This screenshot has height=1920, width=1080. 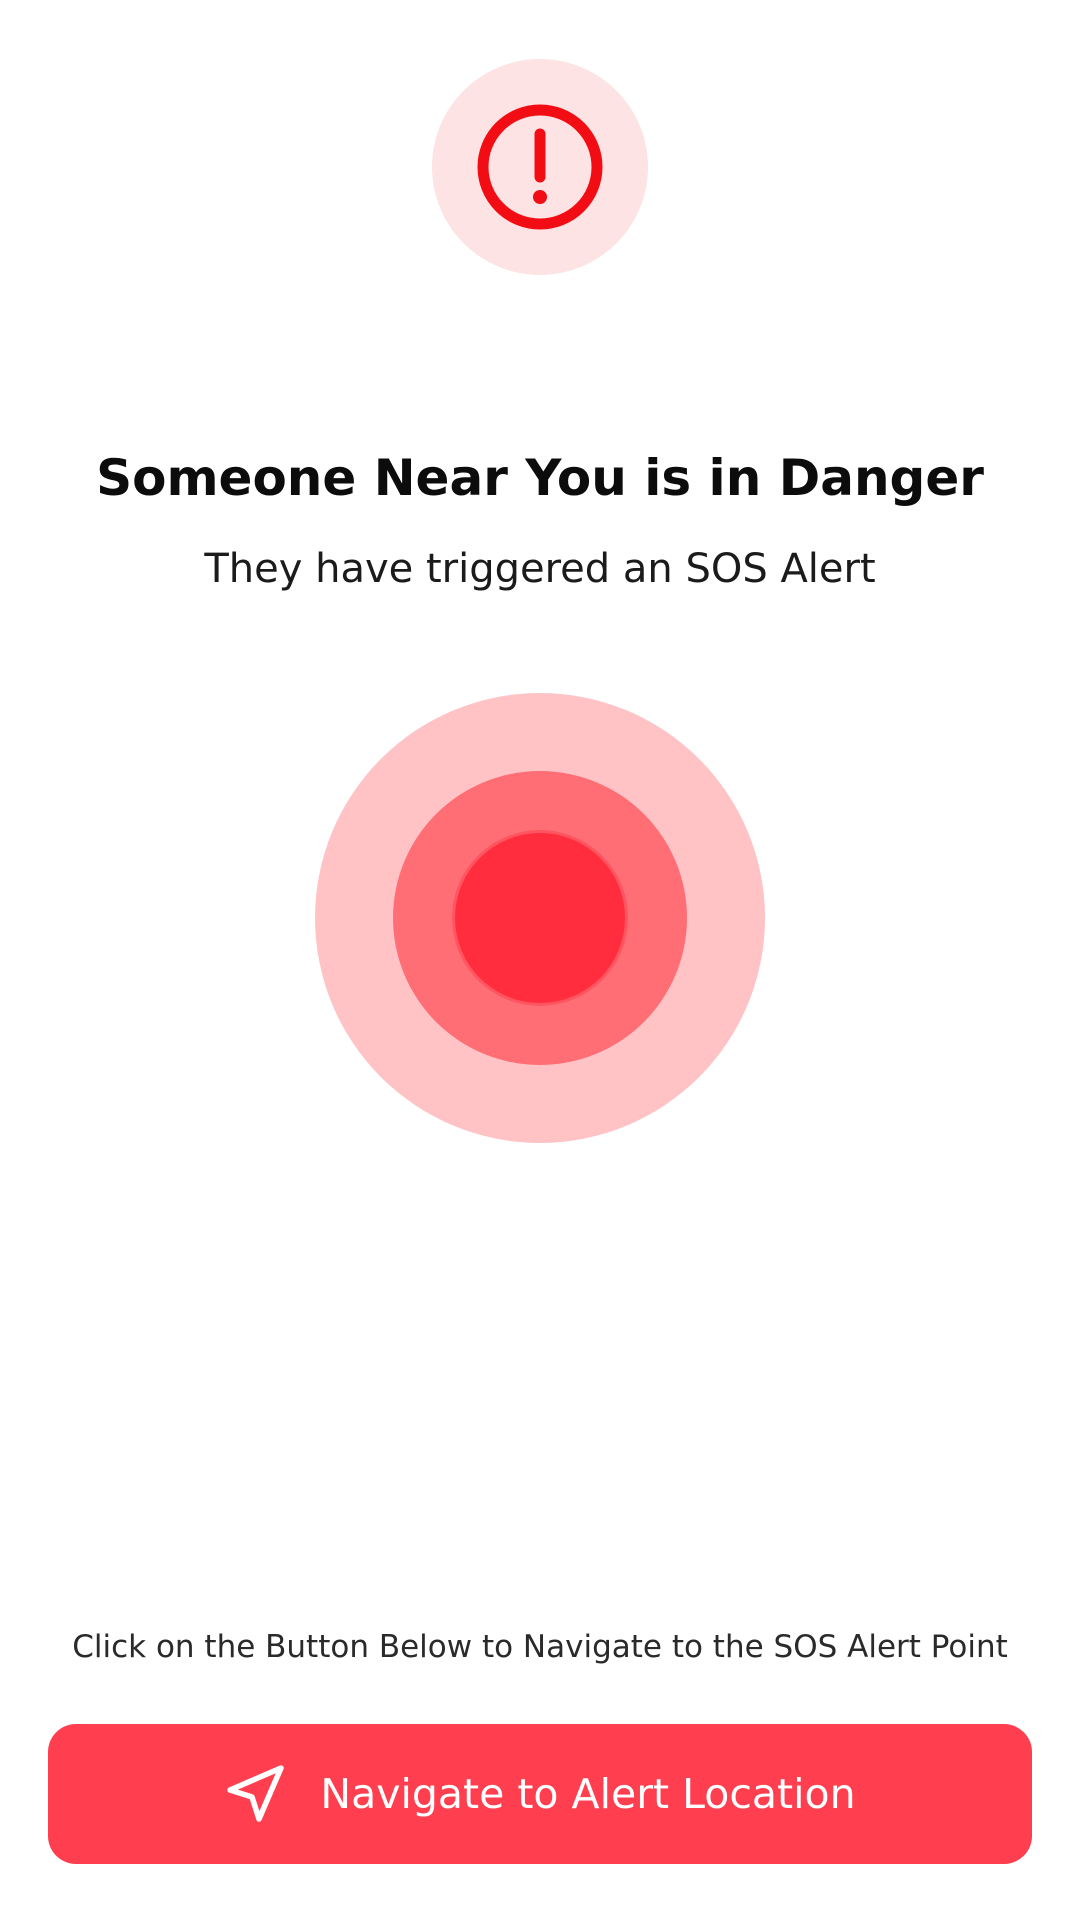 I want to click on alert-circle-icon, so click(x=540, y=167).